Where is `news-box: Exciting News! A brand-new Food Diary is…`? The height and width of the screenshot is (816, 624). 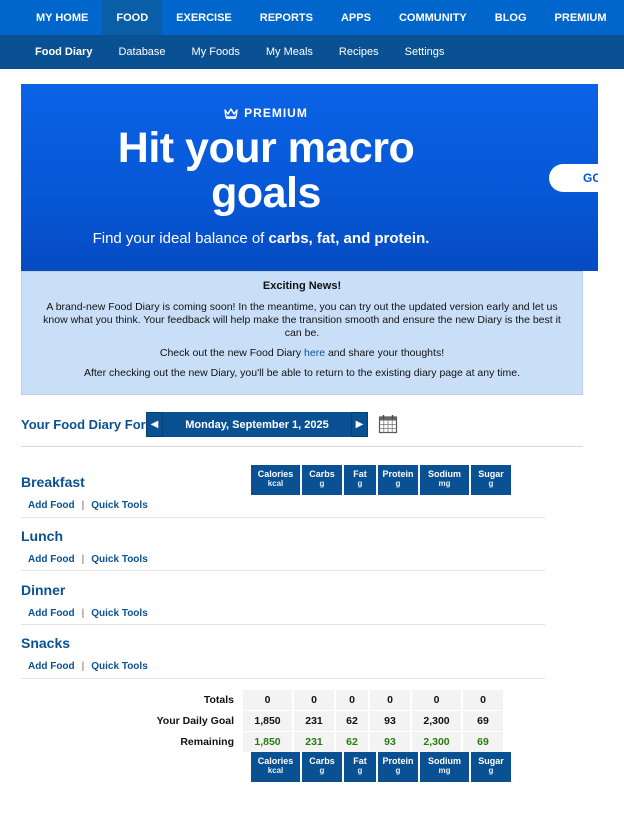 news-box: Exciting News! A brand-new Food Diary is… is located at coordinates (302, 333).